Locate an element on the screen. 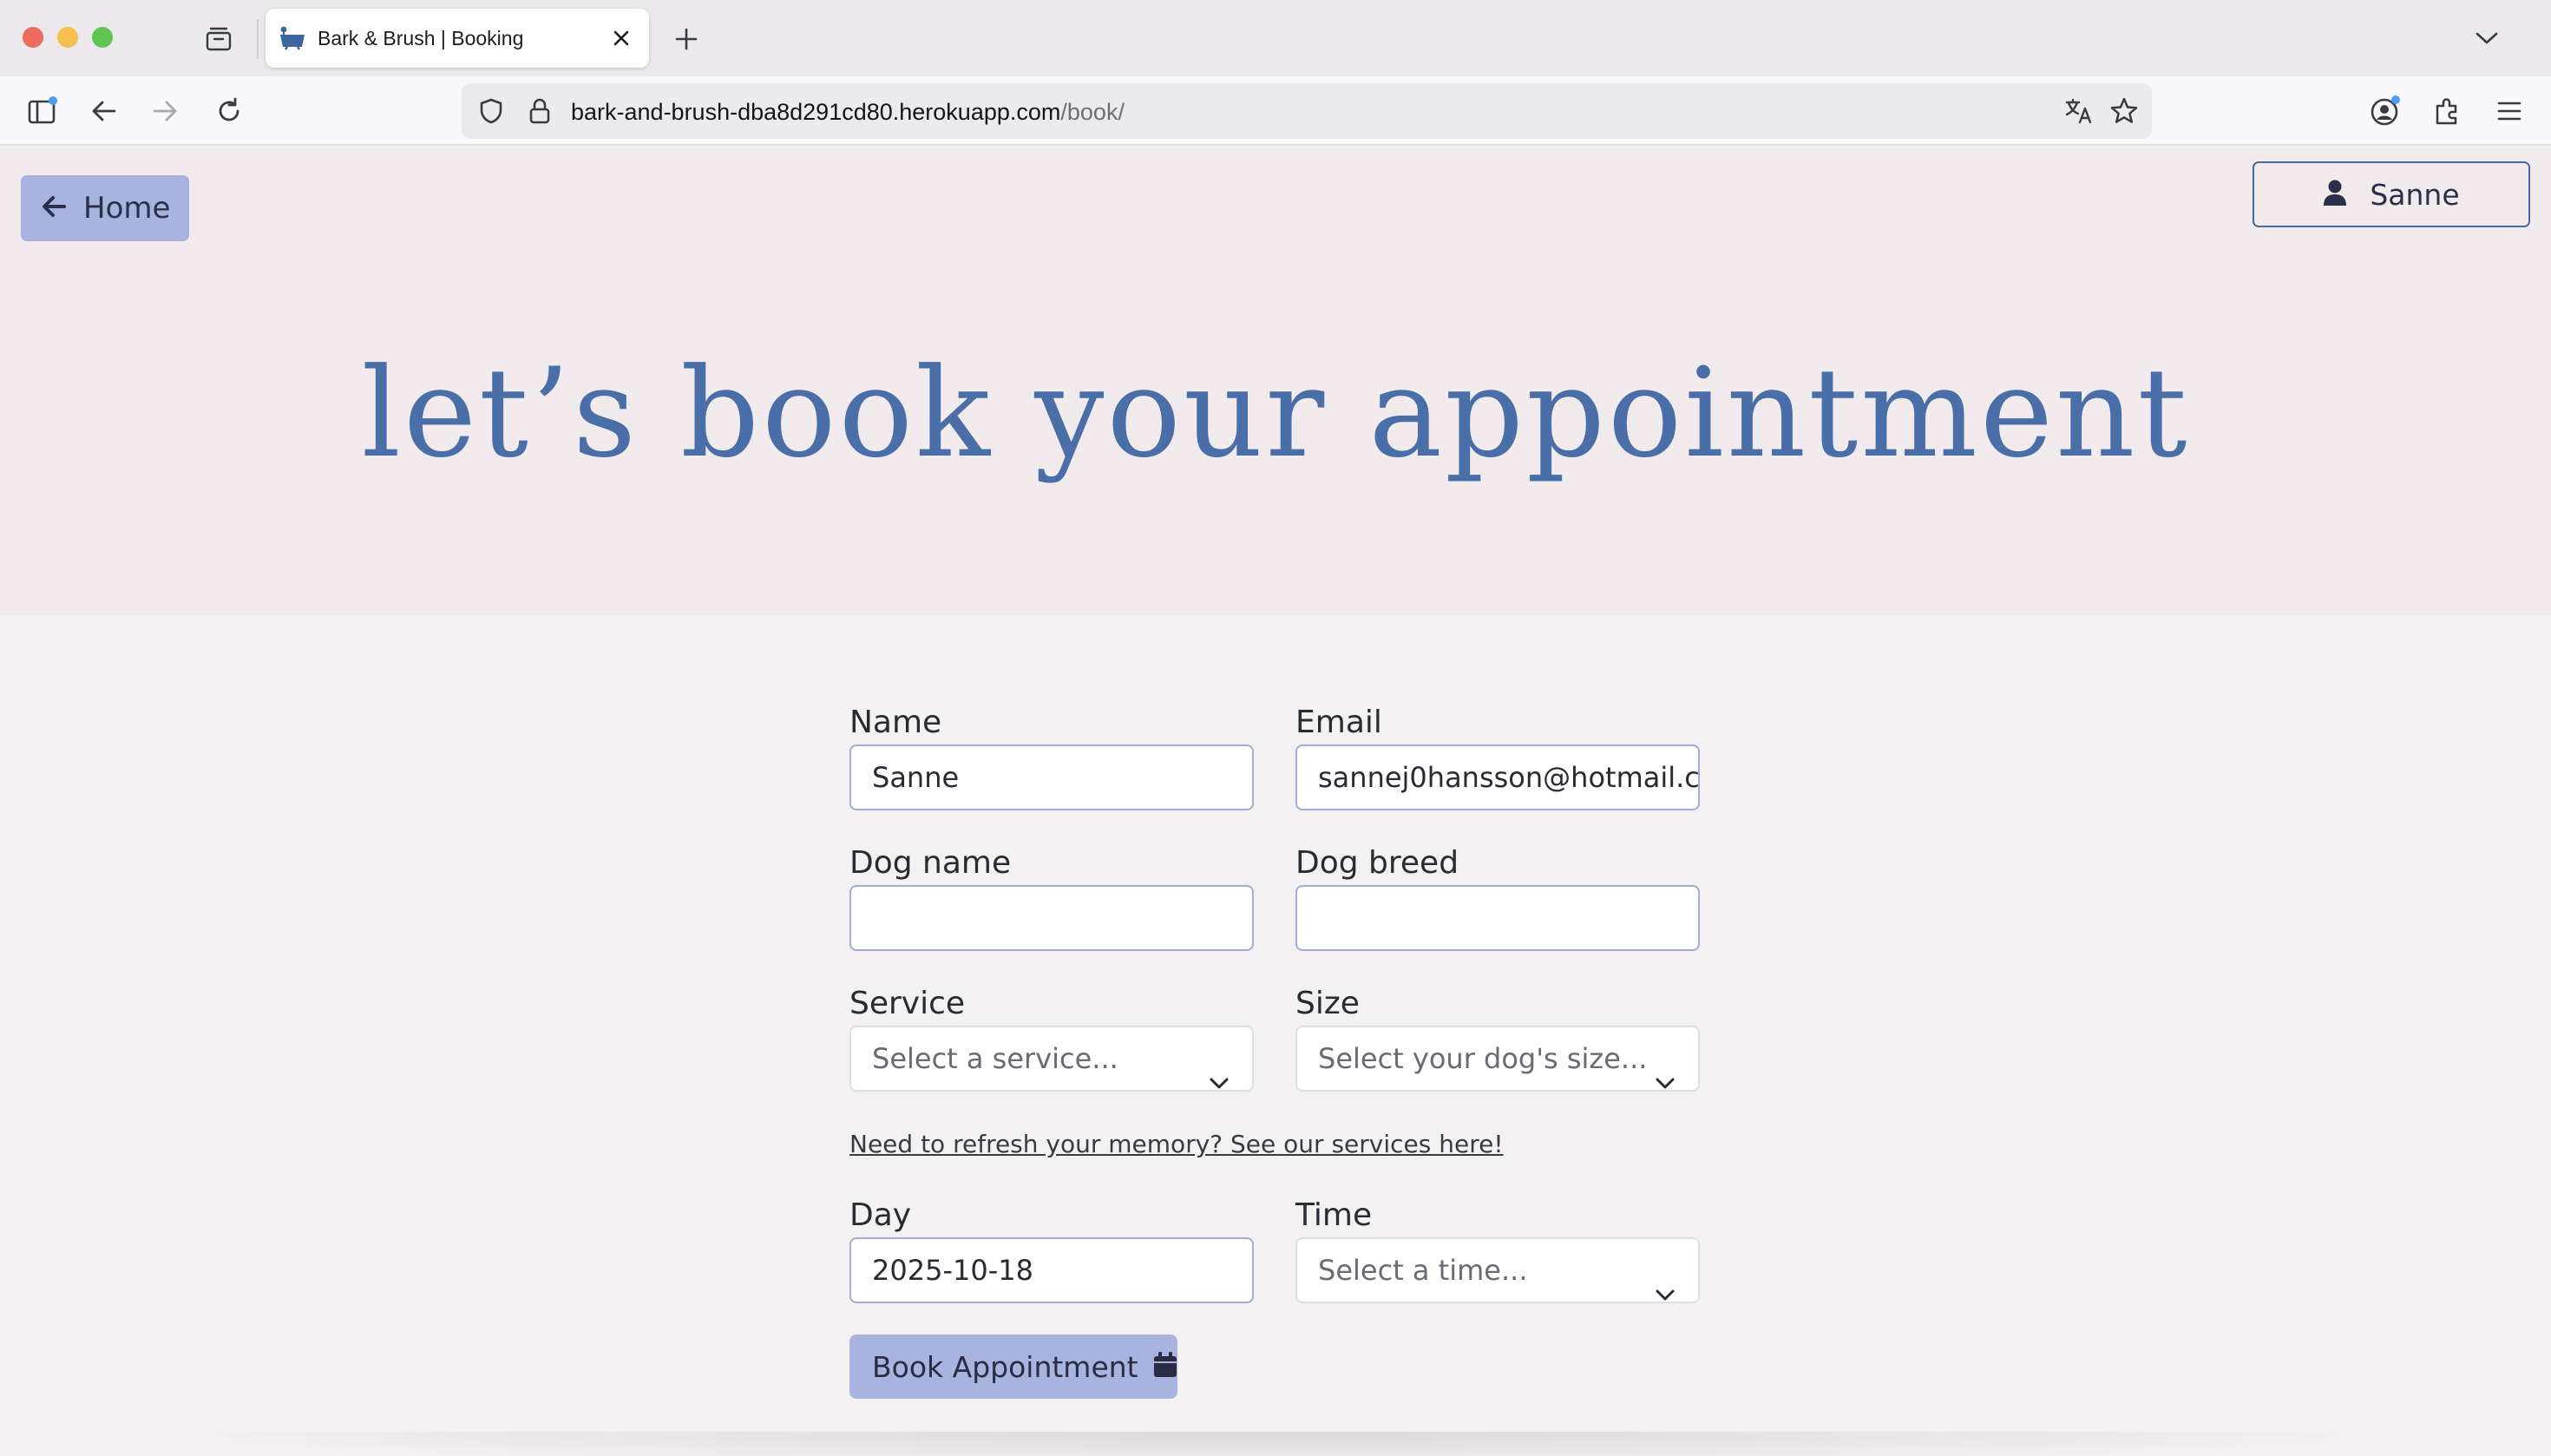  email-label: Email is located at coordinates (1338, 722).